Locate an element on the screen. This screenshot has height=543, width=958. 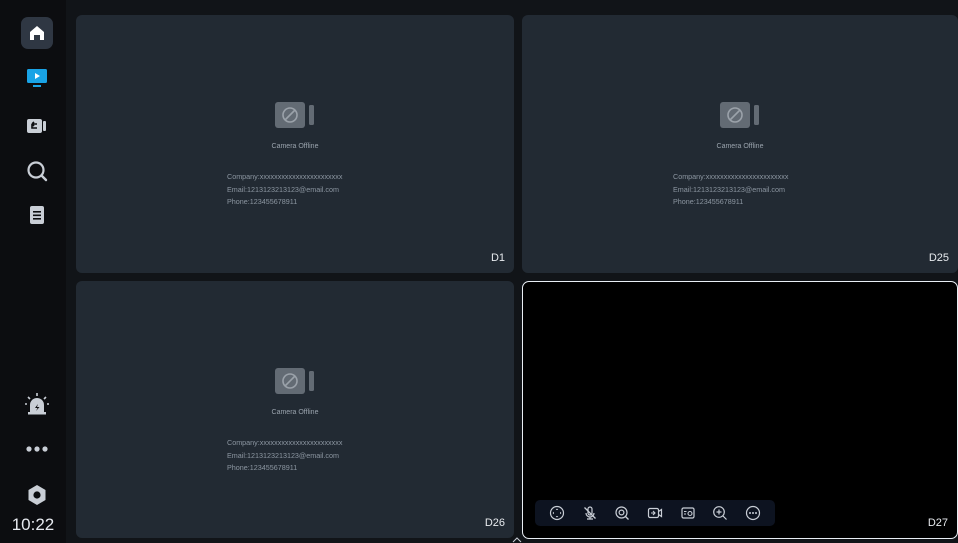
video-toolbar is located at coordinates (655, 513).